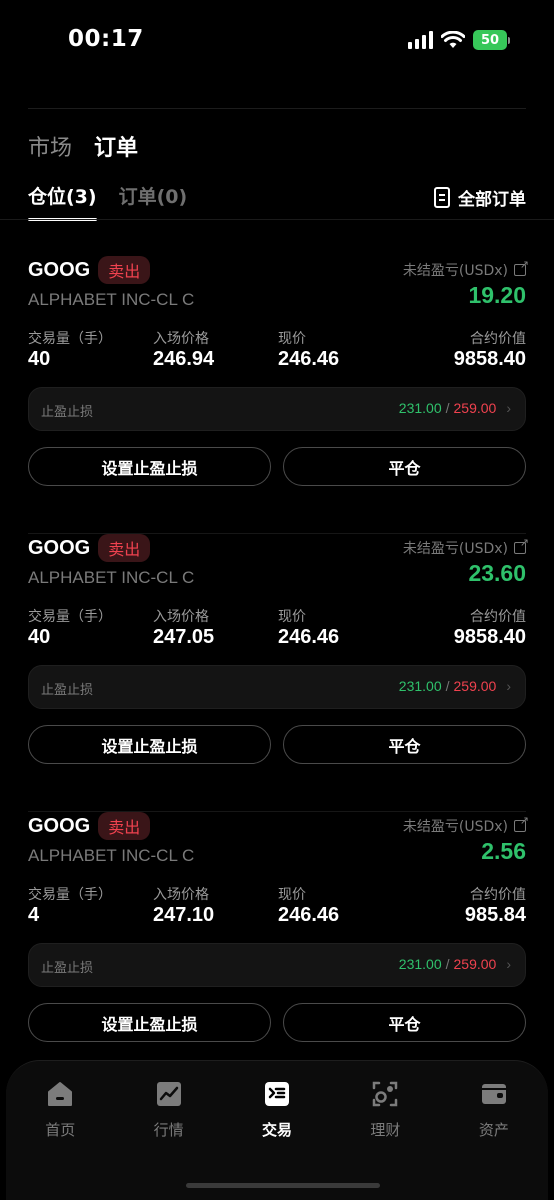 The image size is (554, 1200). What do you see at coordinates (62, 201) in the screenshot?
I see `tab-positions: 仓位(3)` at bounding box center [62, 201].